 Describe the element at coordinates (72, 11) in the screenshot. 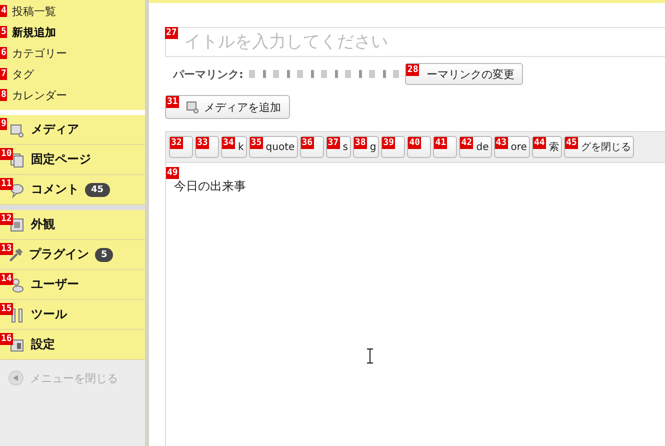

I see `submenu-item: 4 投稿一覧` at that location.